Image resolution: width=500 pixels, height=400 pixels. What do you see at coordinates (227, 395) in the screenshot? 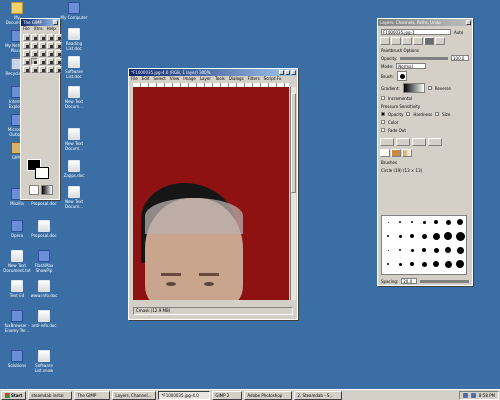
I see `task-button: GIMP 2` at bounding box center [227, 395].